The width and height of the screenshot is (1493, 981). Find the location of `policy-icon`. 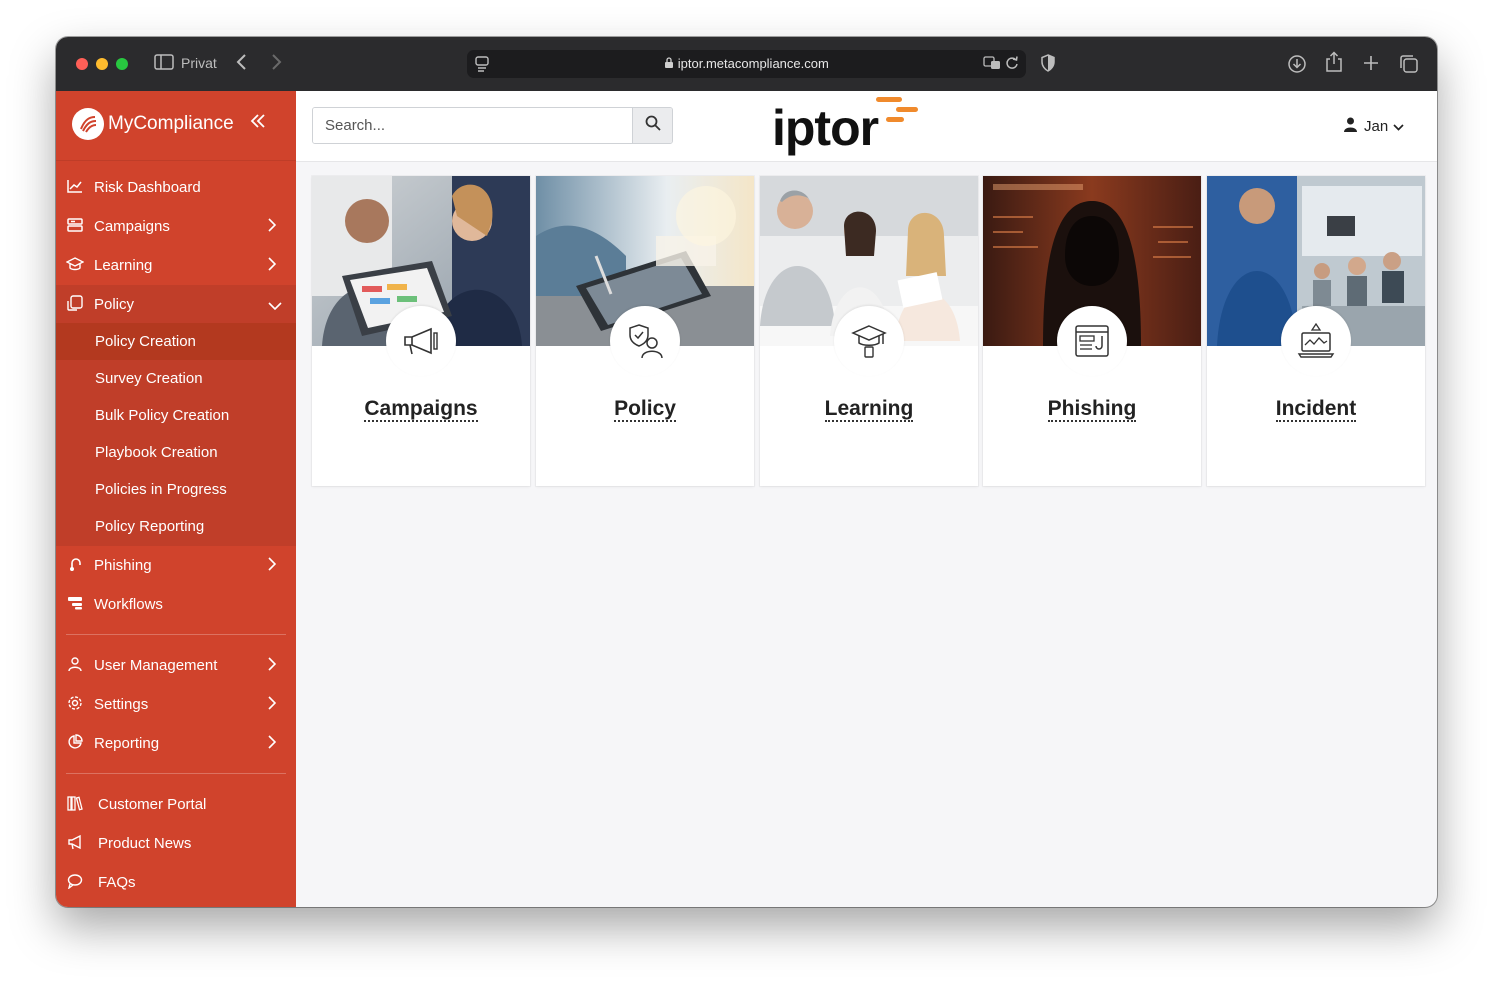

policy-icon is located at coordinates (75, 304).